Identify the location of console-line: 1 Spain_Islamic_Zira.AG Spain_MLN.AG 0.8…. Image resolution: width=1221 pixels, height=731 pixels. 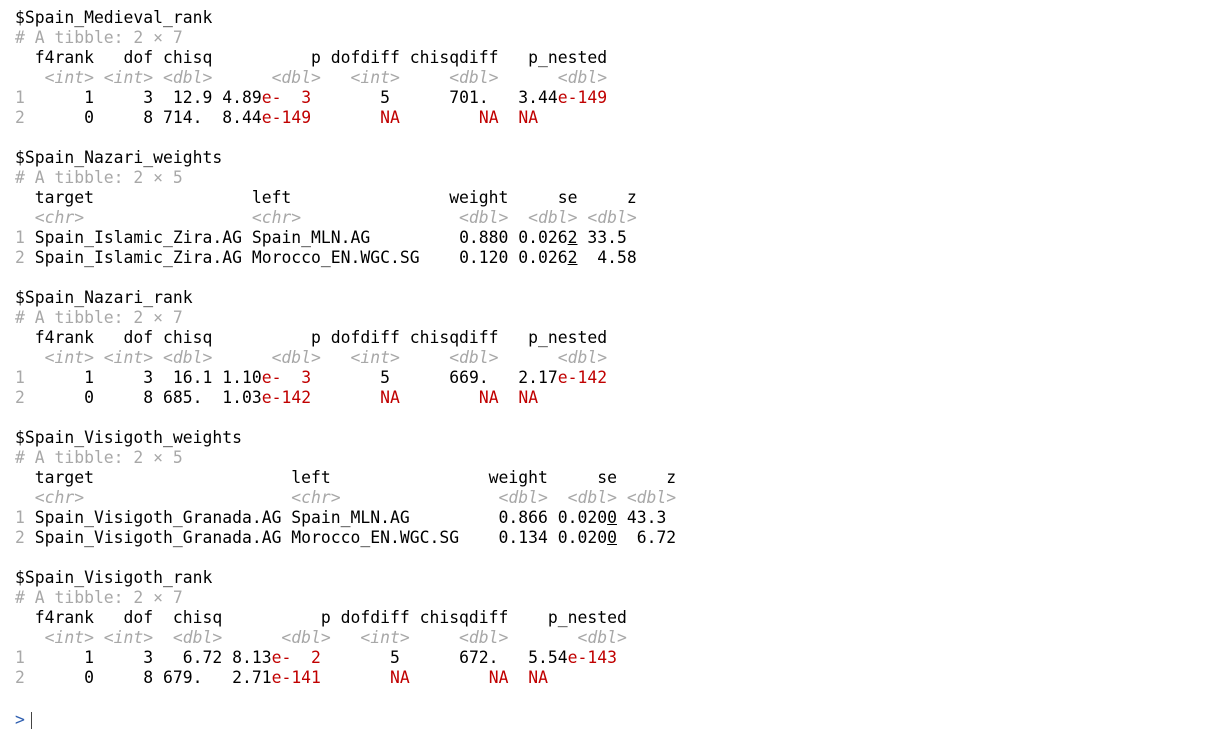
(345, 238).